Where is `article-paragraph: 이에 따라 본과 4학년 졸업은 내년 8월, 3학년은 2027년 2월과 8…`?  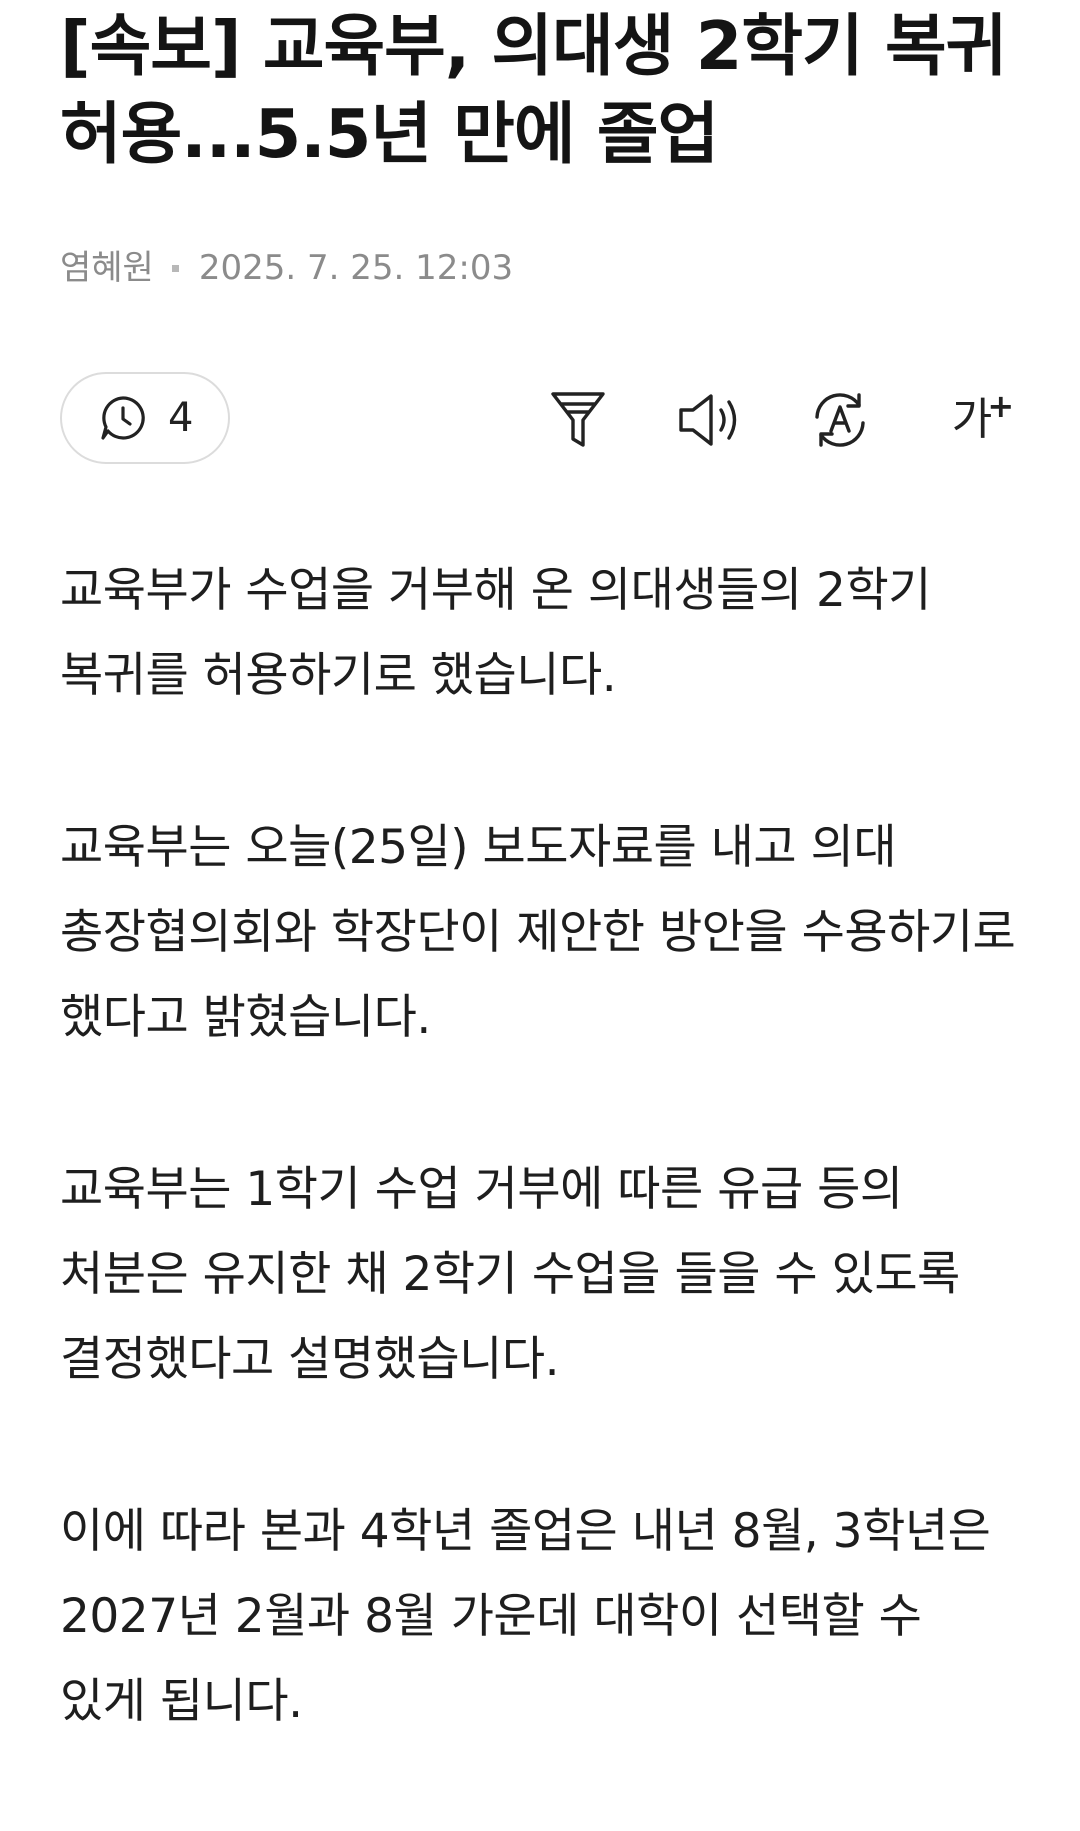 article-paragraph: 이에 따라 본과 4학년 졸업은 내년 8월, 3학년은 2027년 2월과 8… is located at coordinates (525, 1616).